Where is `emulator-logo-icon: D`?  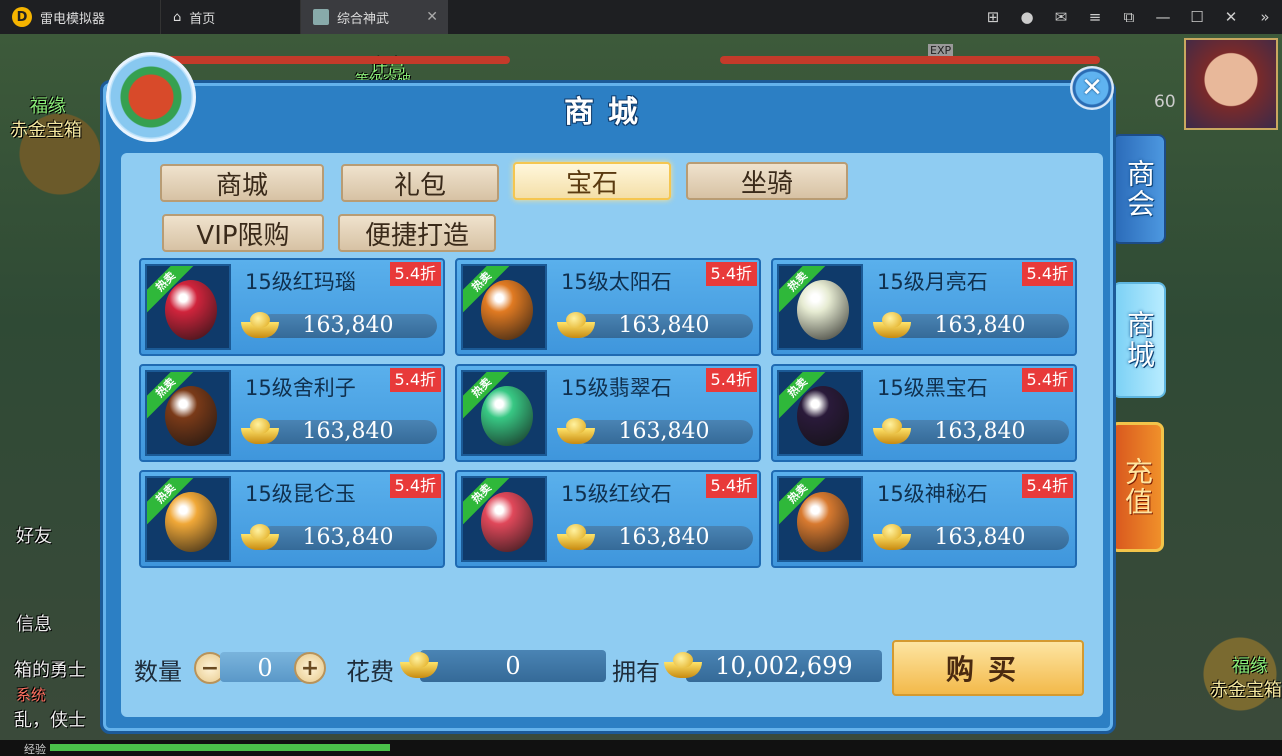 emulator-logo-icon: D is located at coordinates (22, 17).